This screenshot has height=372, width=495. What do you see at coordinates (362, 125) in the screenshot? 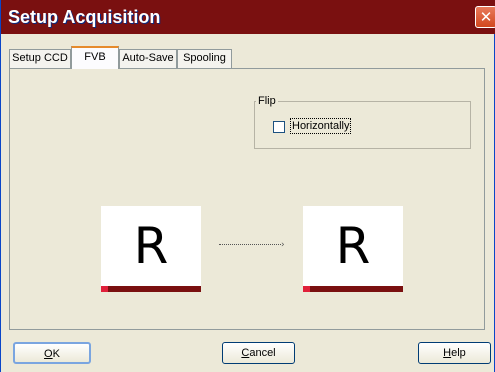
I see `flip-groupbox` at bounding box center [362, 125].